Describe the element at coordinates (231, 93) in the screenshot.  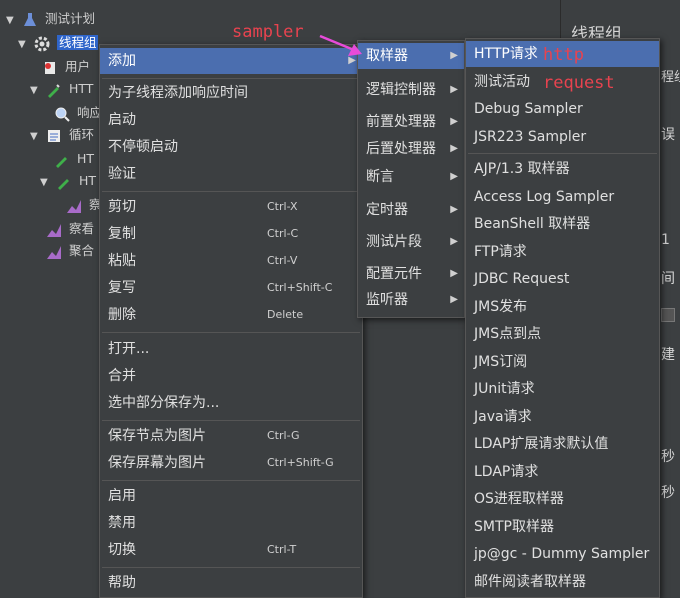
I see `menu-item-add-think-time: 为子线程添加响应时间` at that location.